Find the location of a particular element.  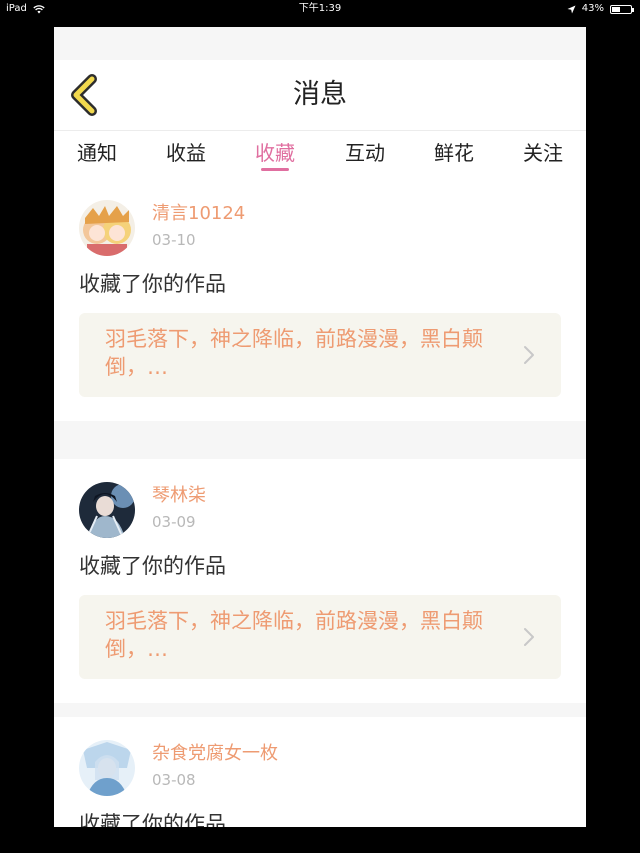

battery-percent: 43% is located at coordinates (592, 8).